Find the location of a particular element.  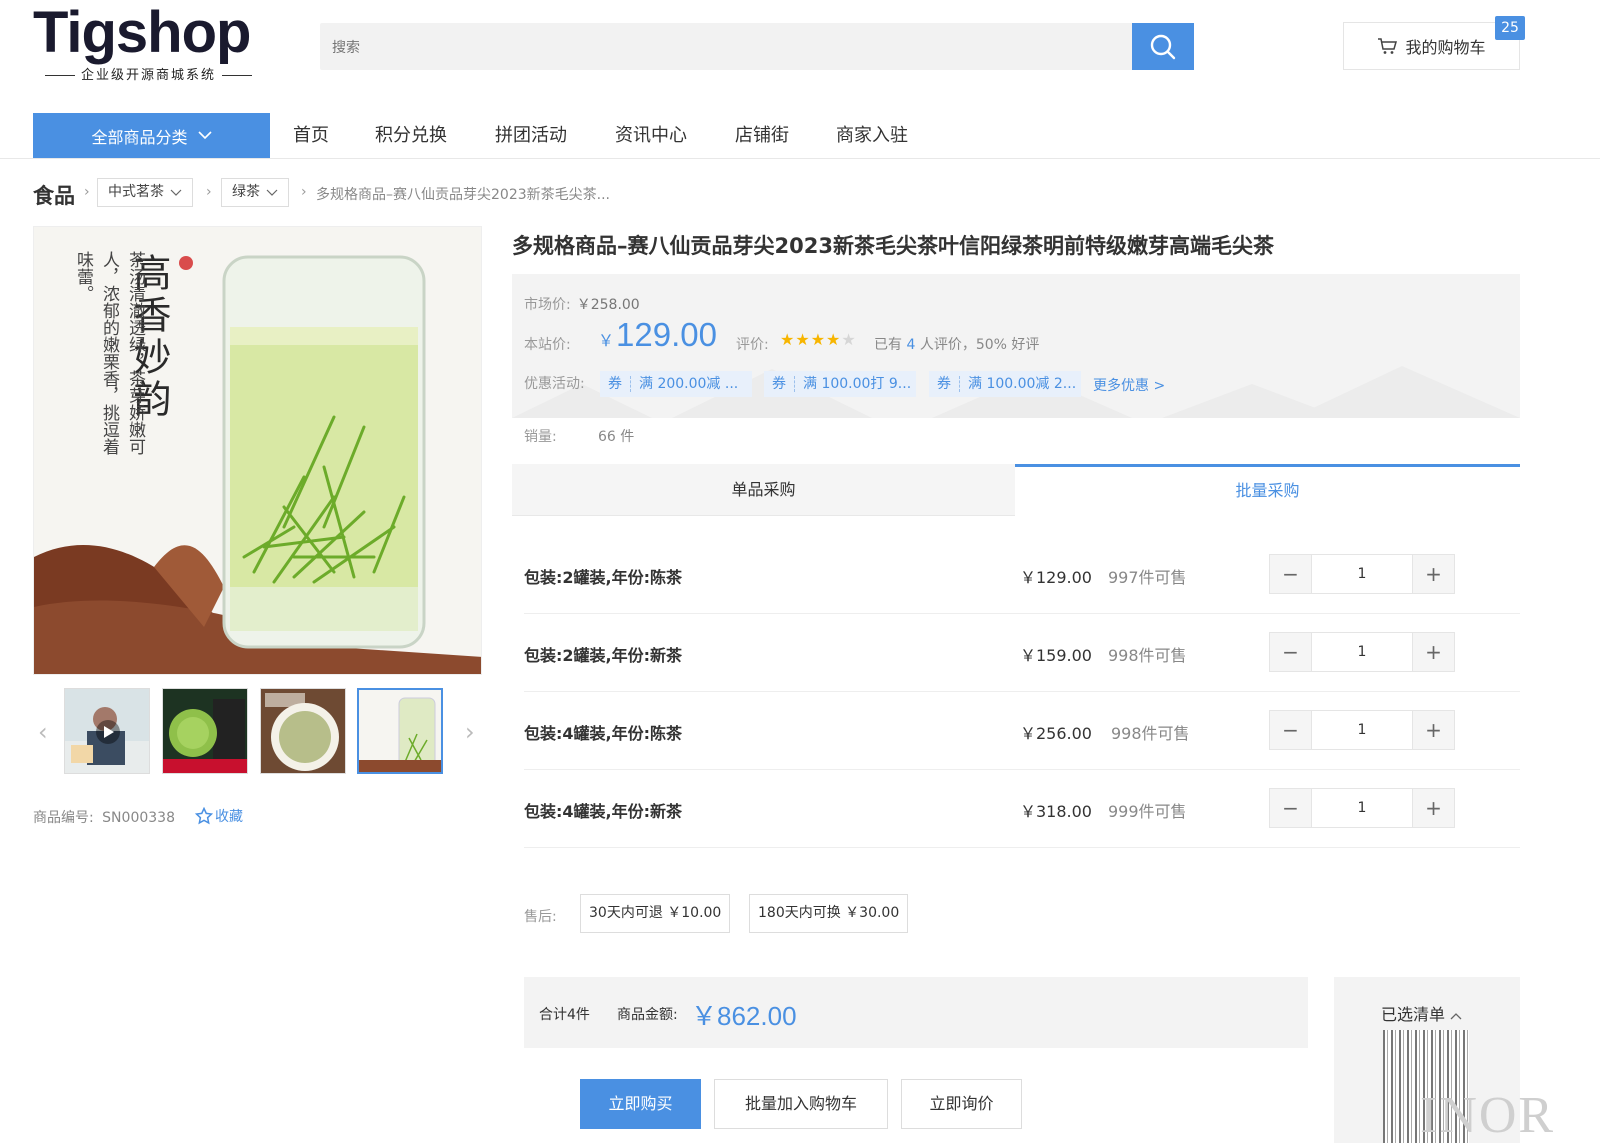

add-to-cart-button: 批量加入购物车 is located at coordinates (801, 1104).